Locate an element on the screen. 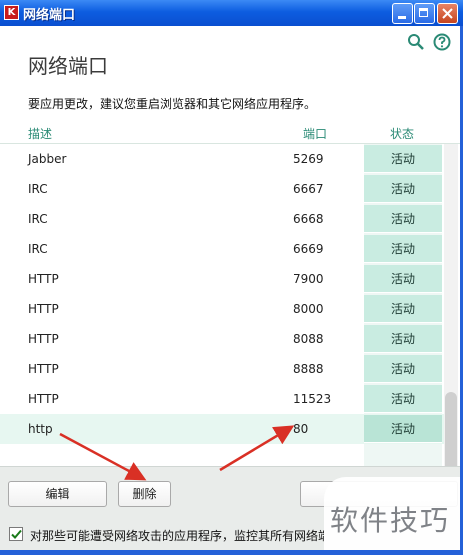 This screenshot has width=463, height=555. table-row: HTTP 11523 活动 is located at coordinates (222, 399).